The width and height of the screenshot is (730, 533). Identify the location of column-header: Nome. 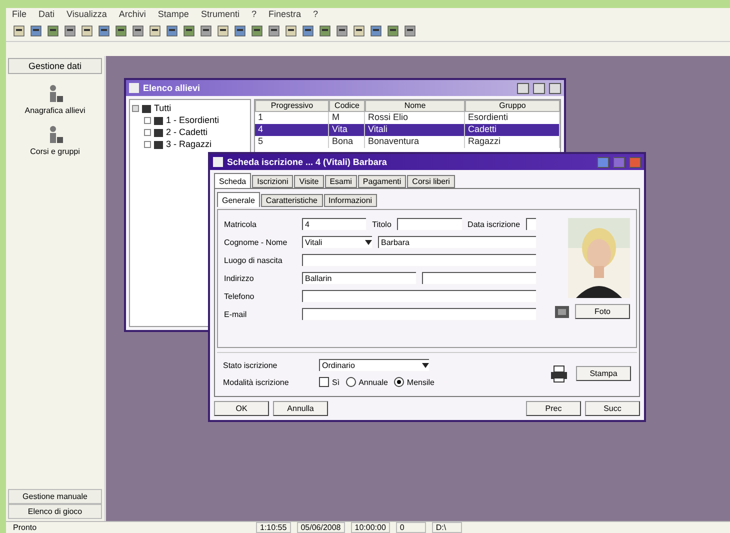
(415, 106).